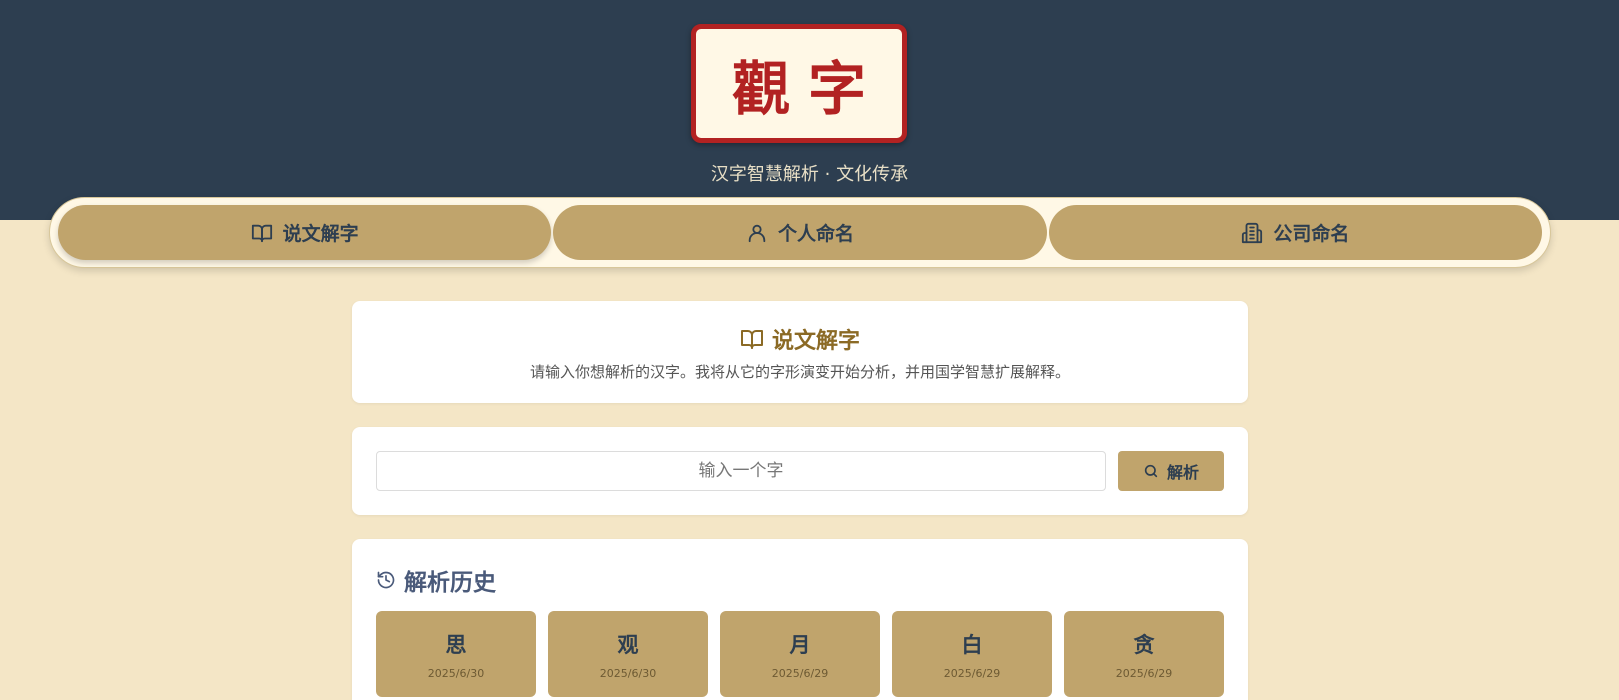  I want to click on intro-title: 说文解字, so click(800, 339).